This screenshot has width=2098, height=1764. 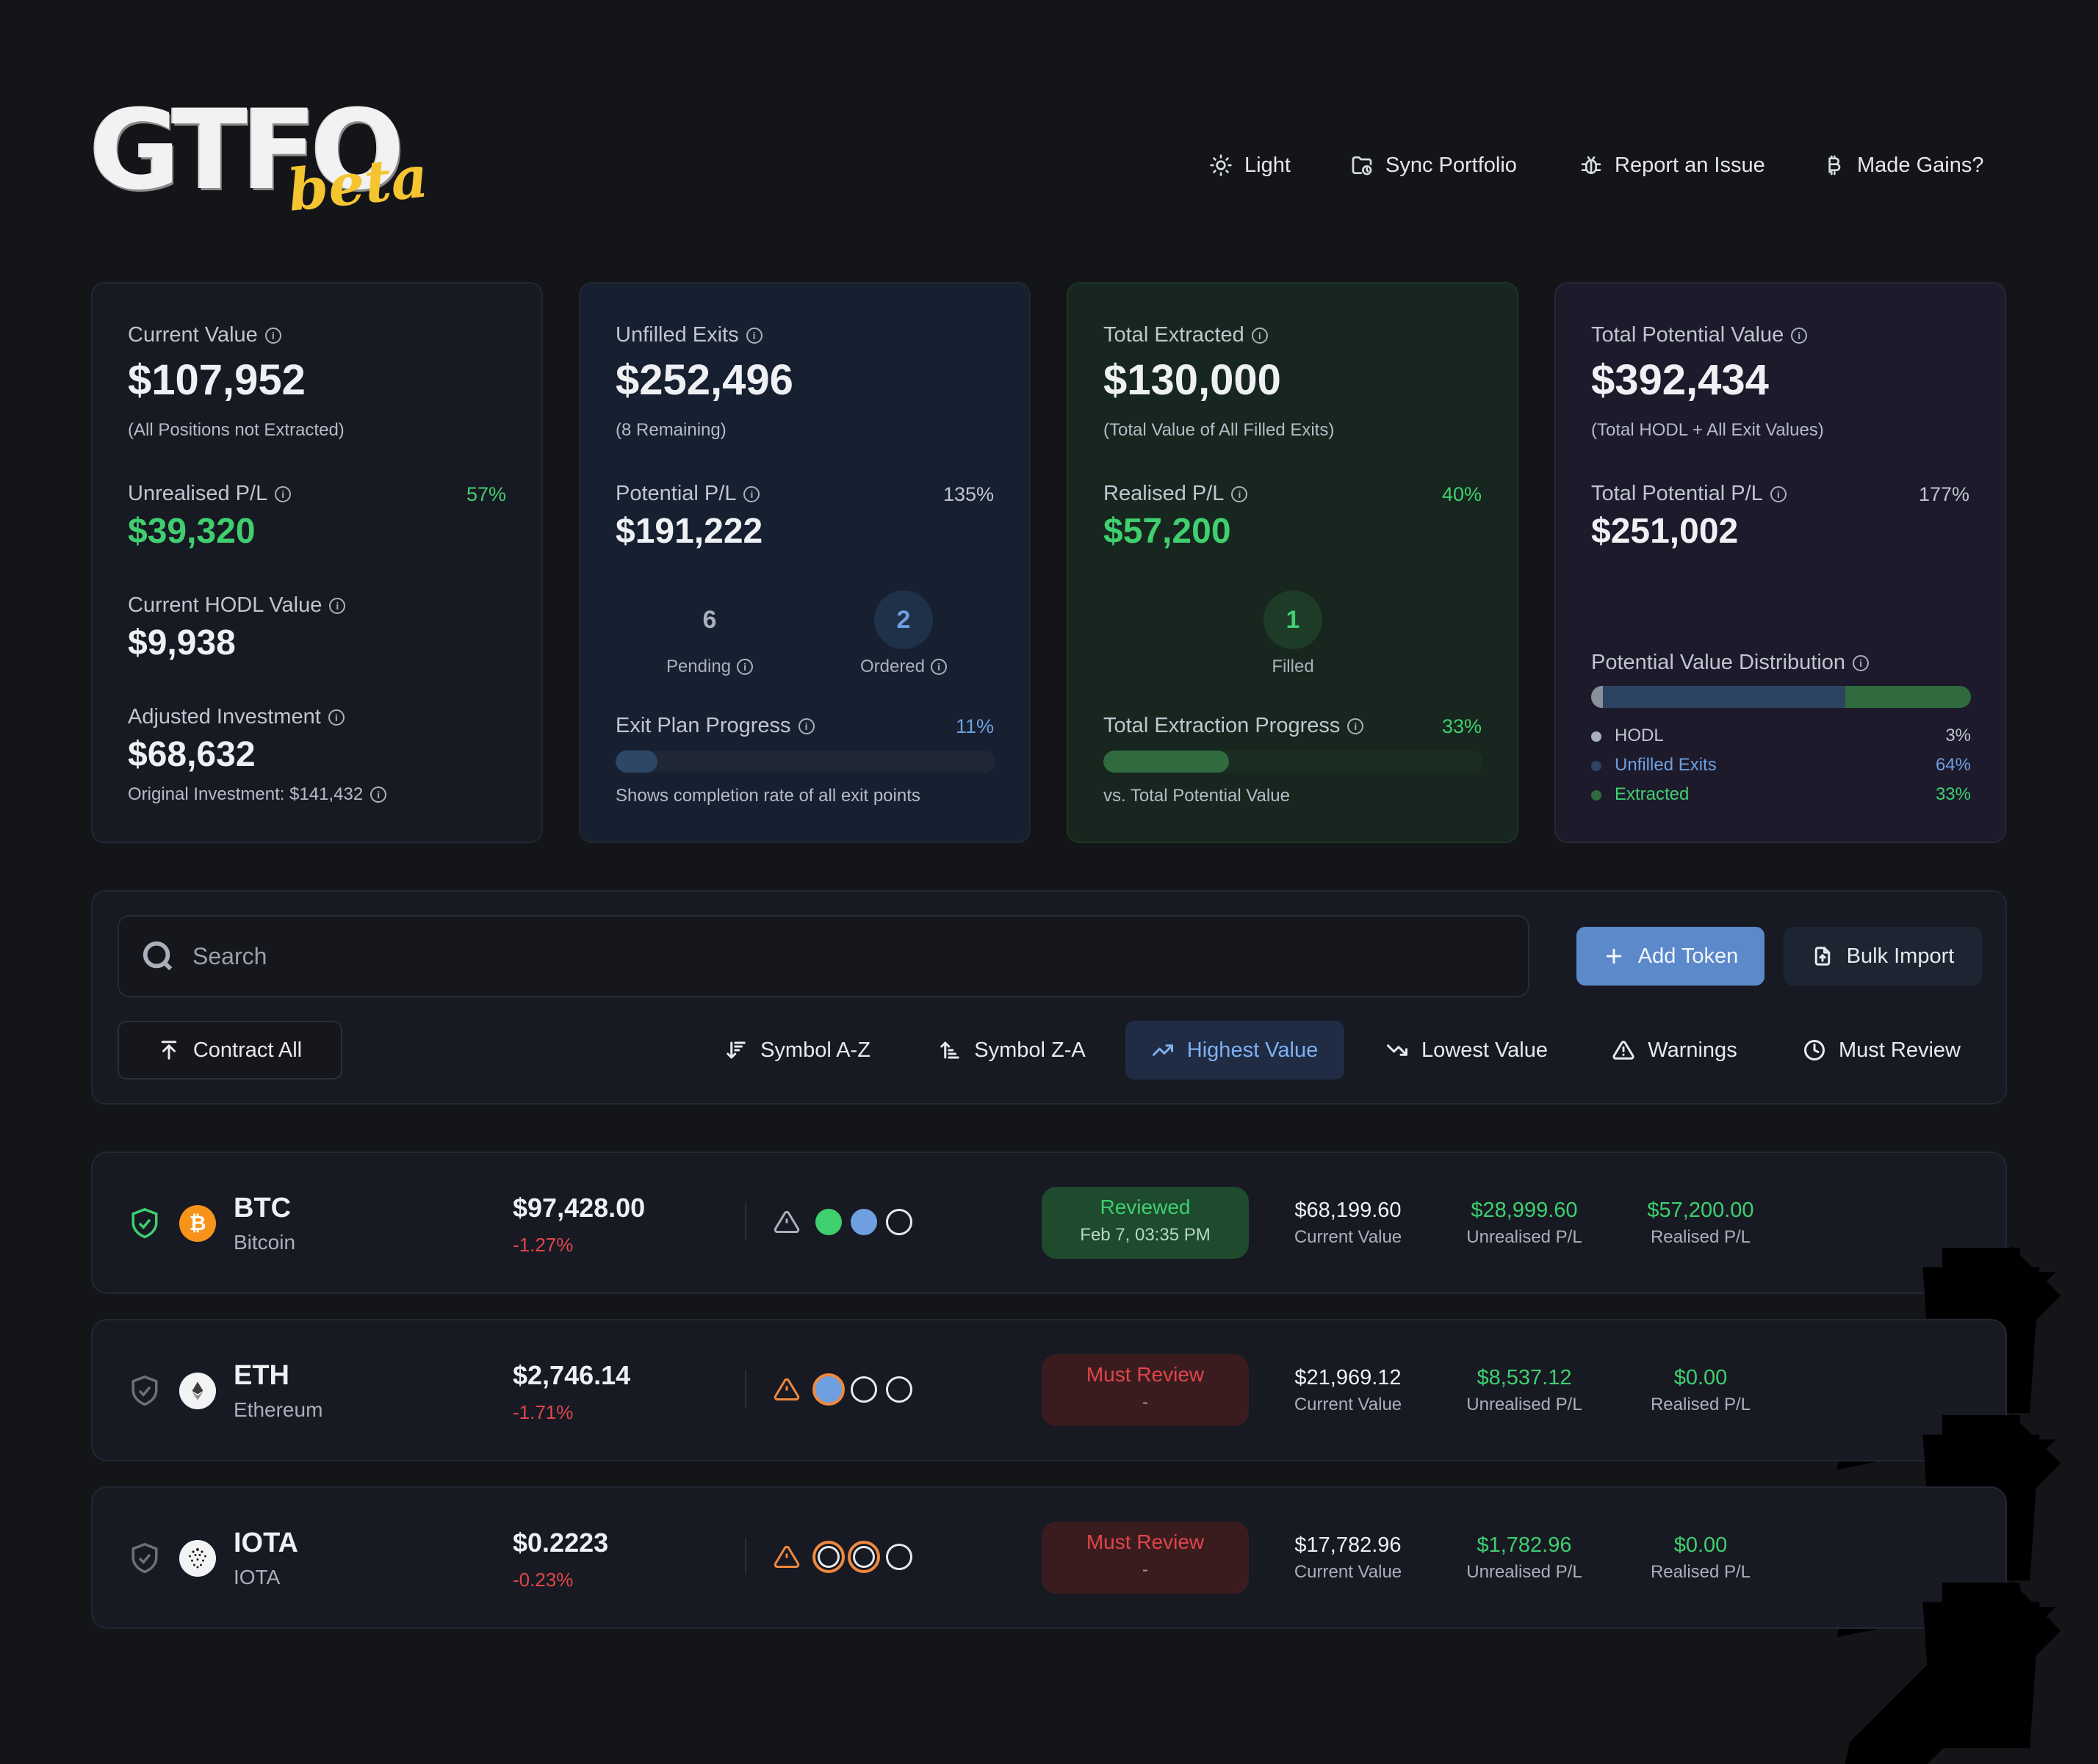 What do you see at coordinates (737, 1050) in the screenshot?
I see `sort-asc-icon` at bounding box center [737, 1050].